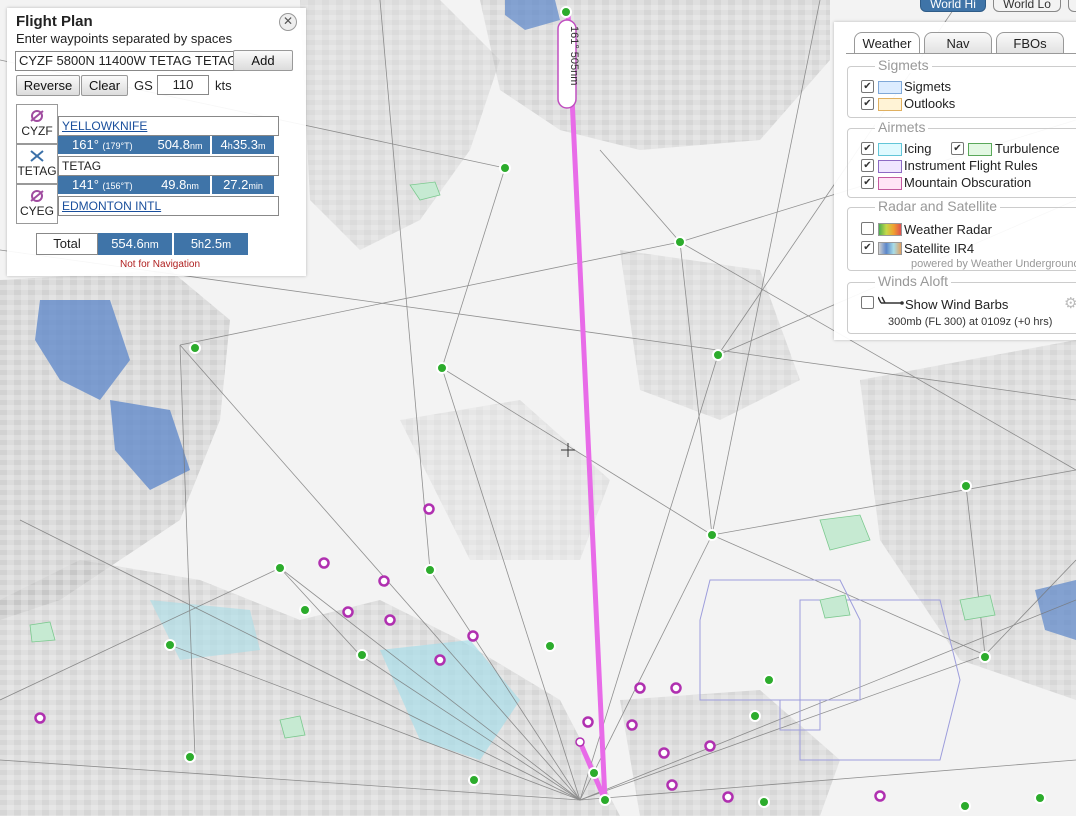 This screenshot has width=1076, height=816. Describe the element at coordinates (104, 85) in the screenshot. I see `clear-button: Clear` at that location.